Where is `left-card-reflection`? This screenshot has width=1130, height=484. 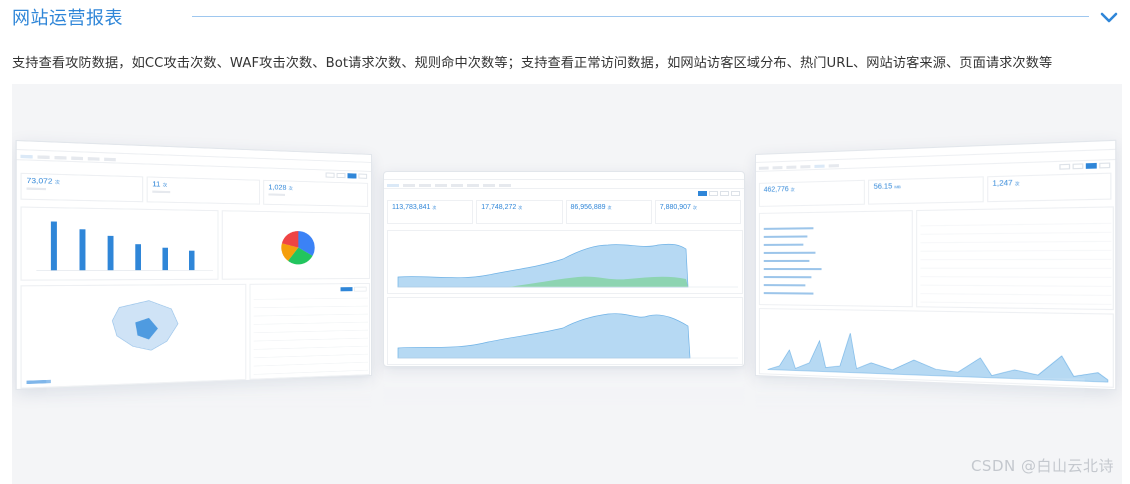
left-card-reflection is located at coordinates (209, 408).